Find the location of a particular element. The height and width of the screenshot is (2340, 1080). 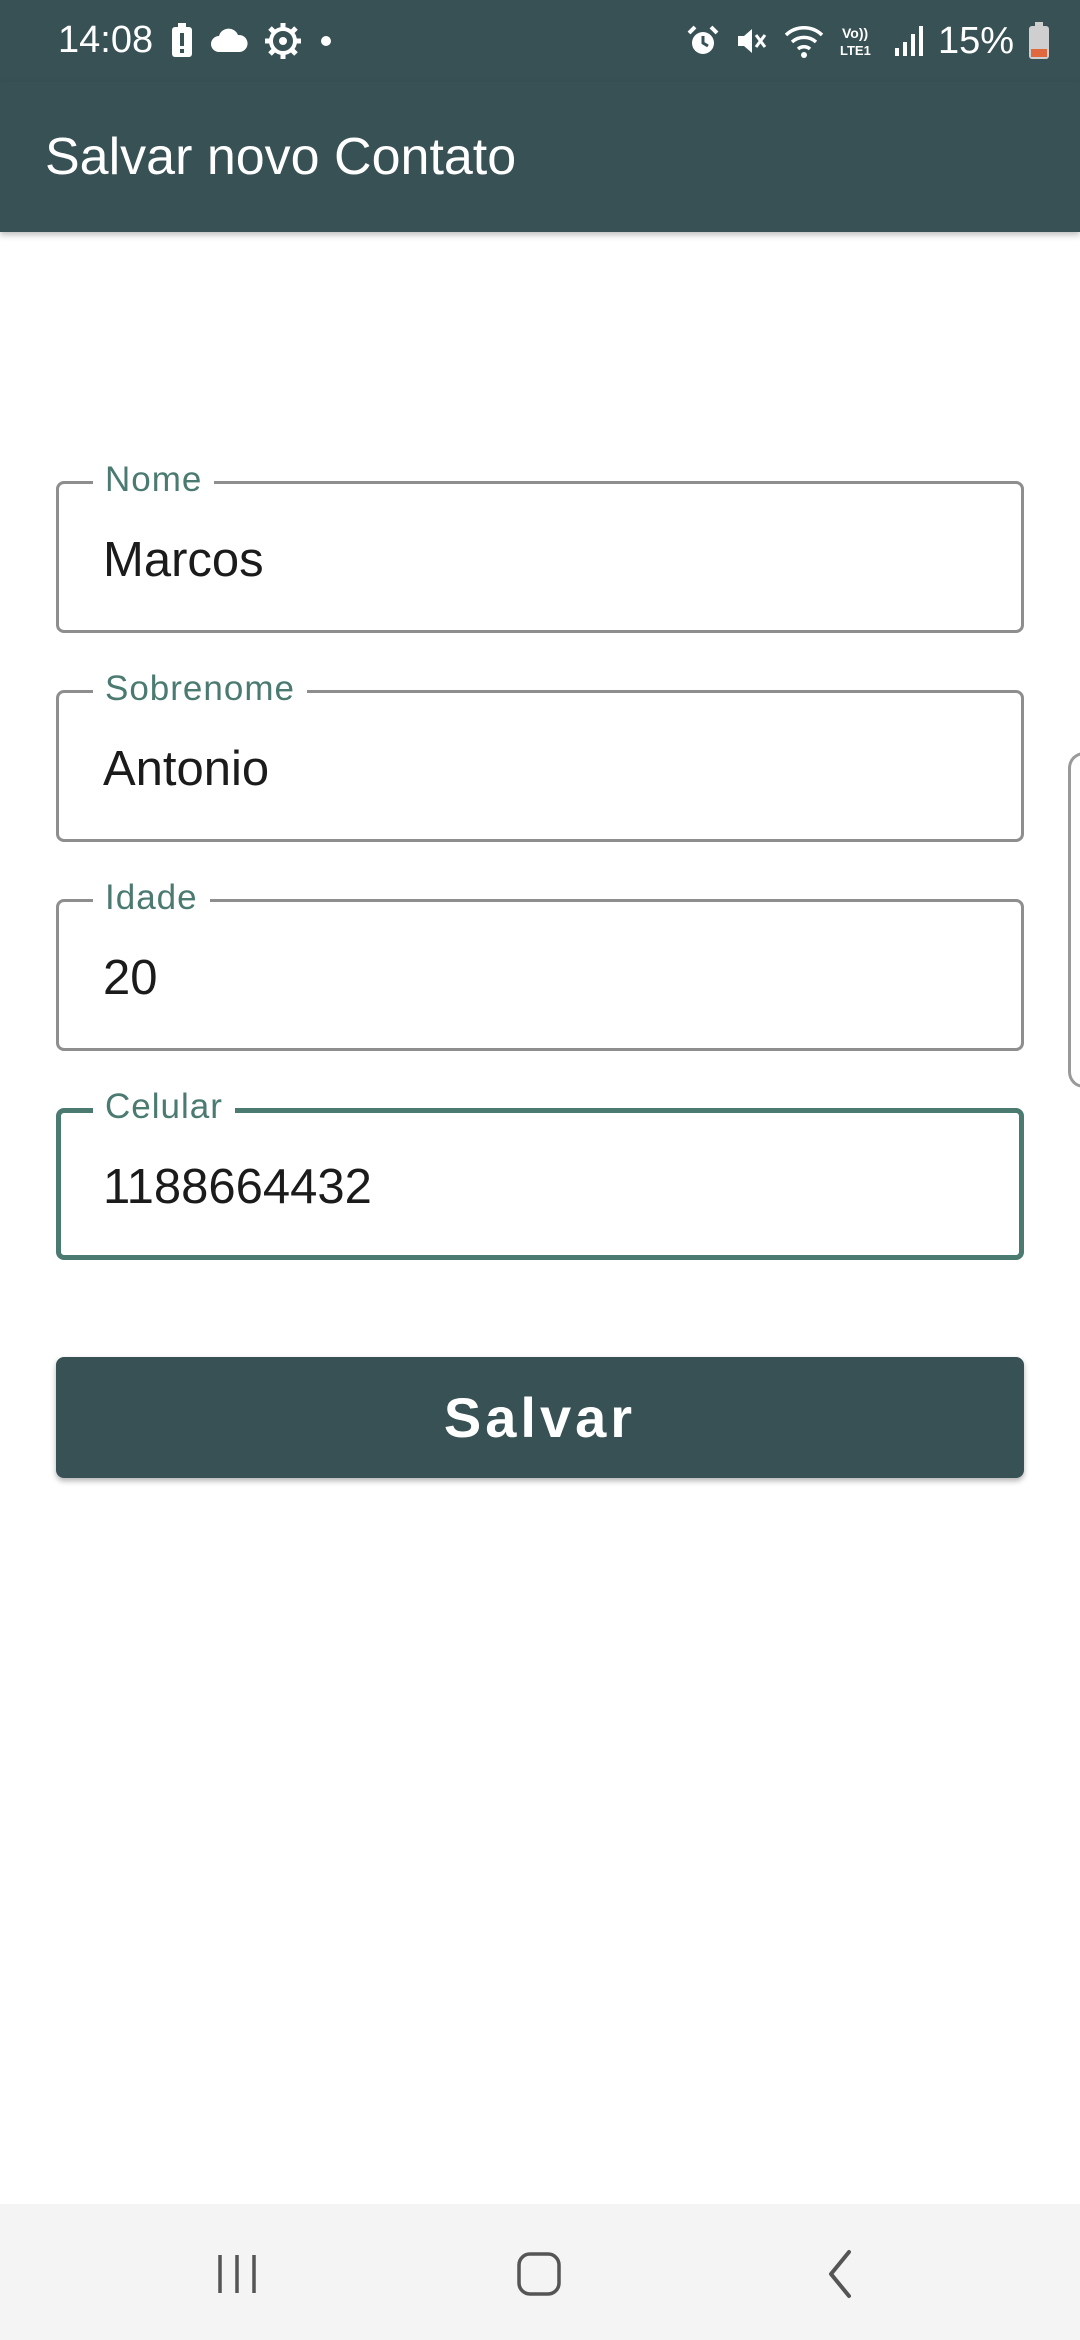

wifi-icon is located at coordinates (804, 41).